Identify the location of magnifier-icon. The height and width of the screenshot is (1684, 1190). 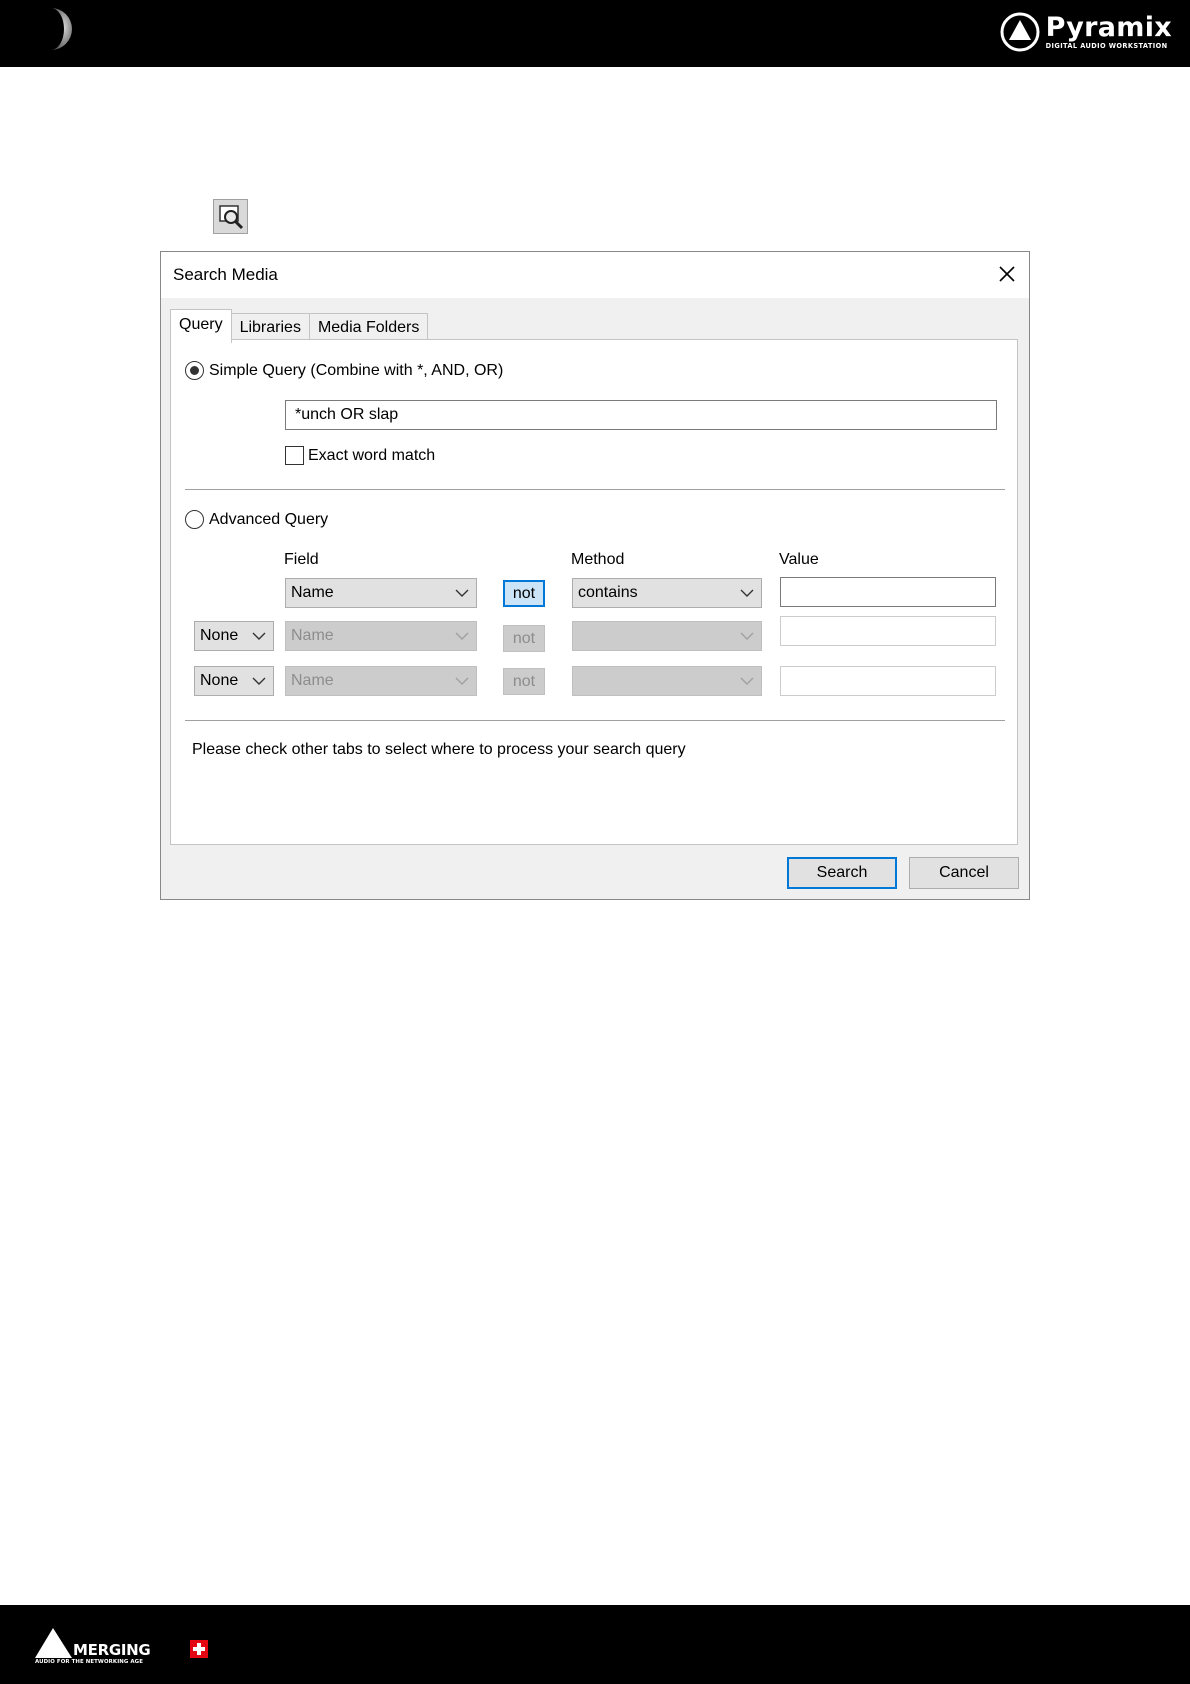
(231, 217).